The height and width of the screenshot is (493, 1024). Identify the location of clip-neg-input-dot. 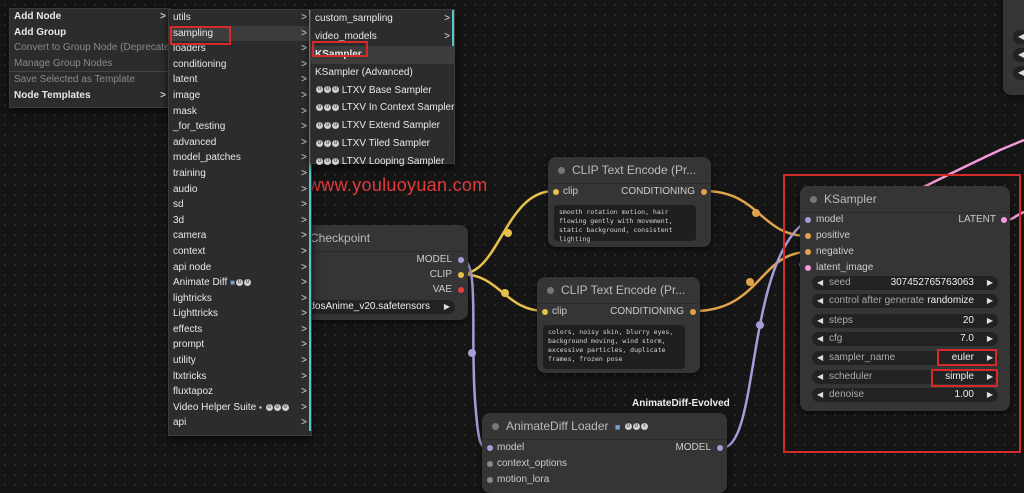
(545, 312).